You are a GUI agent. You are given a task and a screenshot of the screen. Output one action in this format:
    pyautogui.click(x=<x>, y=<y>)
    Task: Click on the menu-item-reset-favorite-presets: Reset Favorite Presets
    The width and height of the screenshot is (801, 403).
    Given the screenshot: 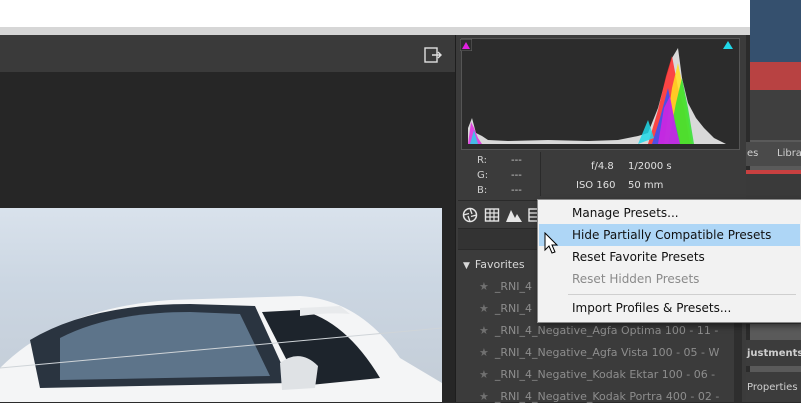 What is the action you would take?
    pyautogui.click(x=669, y=257)
    